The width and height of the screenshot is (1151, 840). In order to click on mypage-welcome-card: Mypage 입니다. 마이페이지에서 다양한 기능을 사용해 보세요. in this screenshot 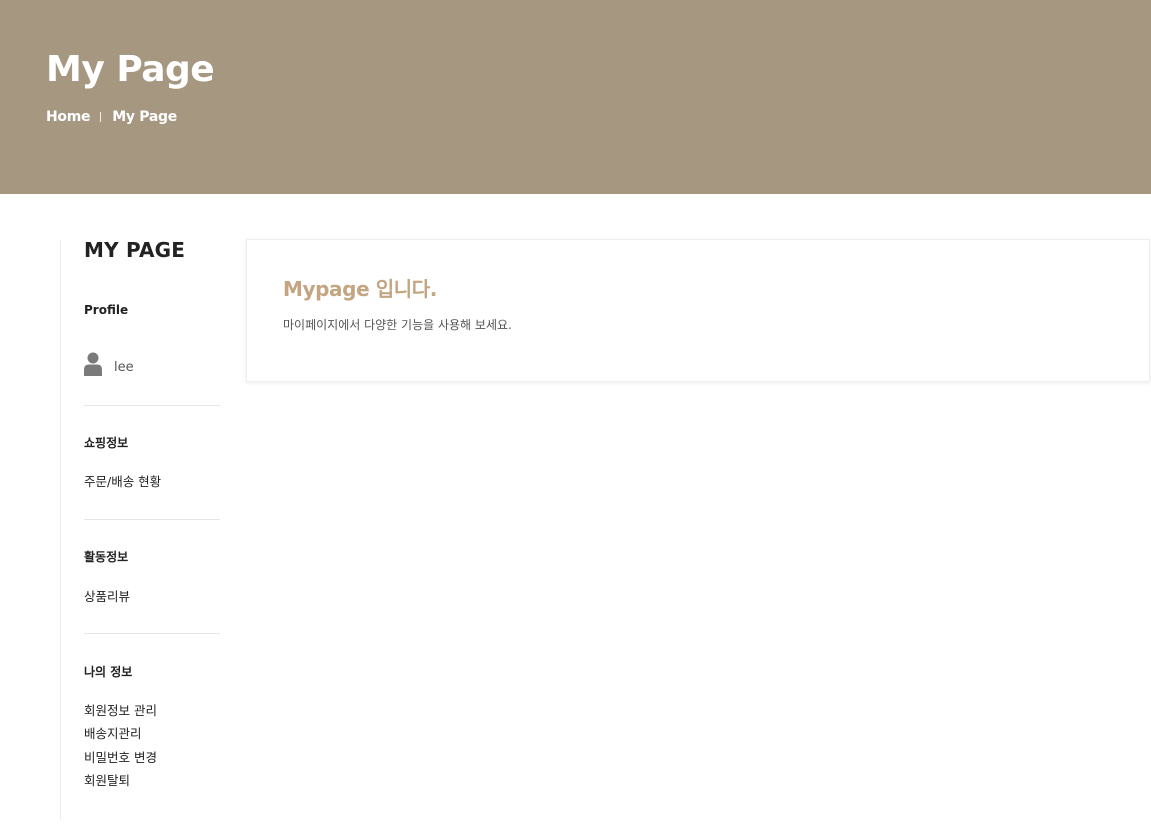, I will do `click(698, 310)`.